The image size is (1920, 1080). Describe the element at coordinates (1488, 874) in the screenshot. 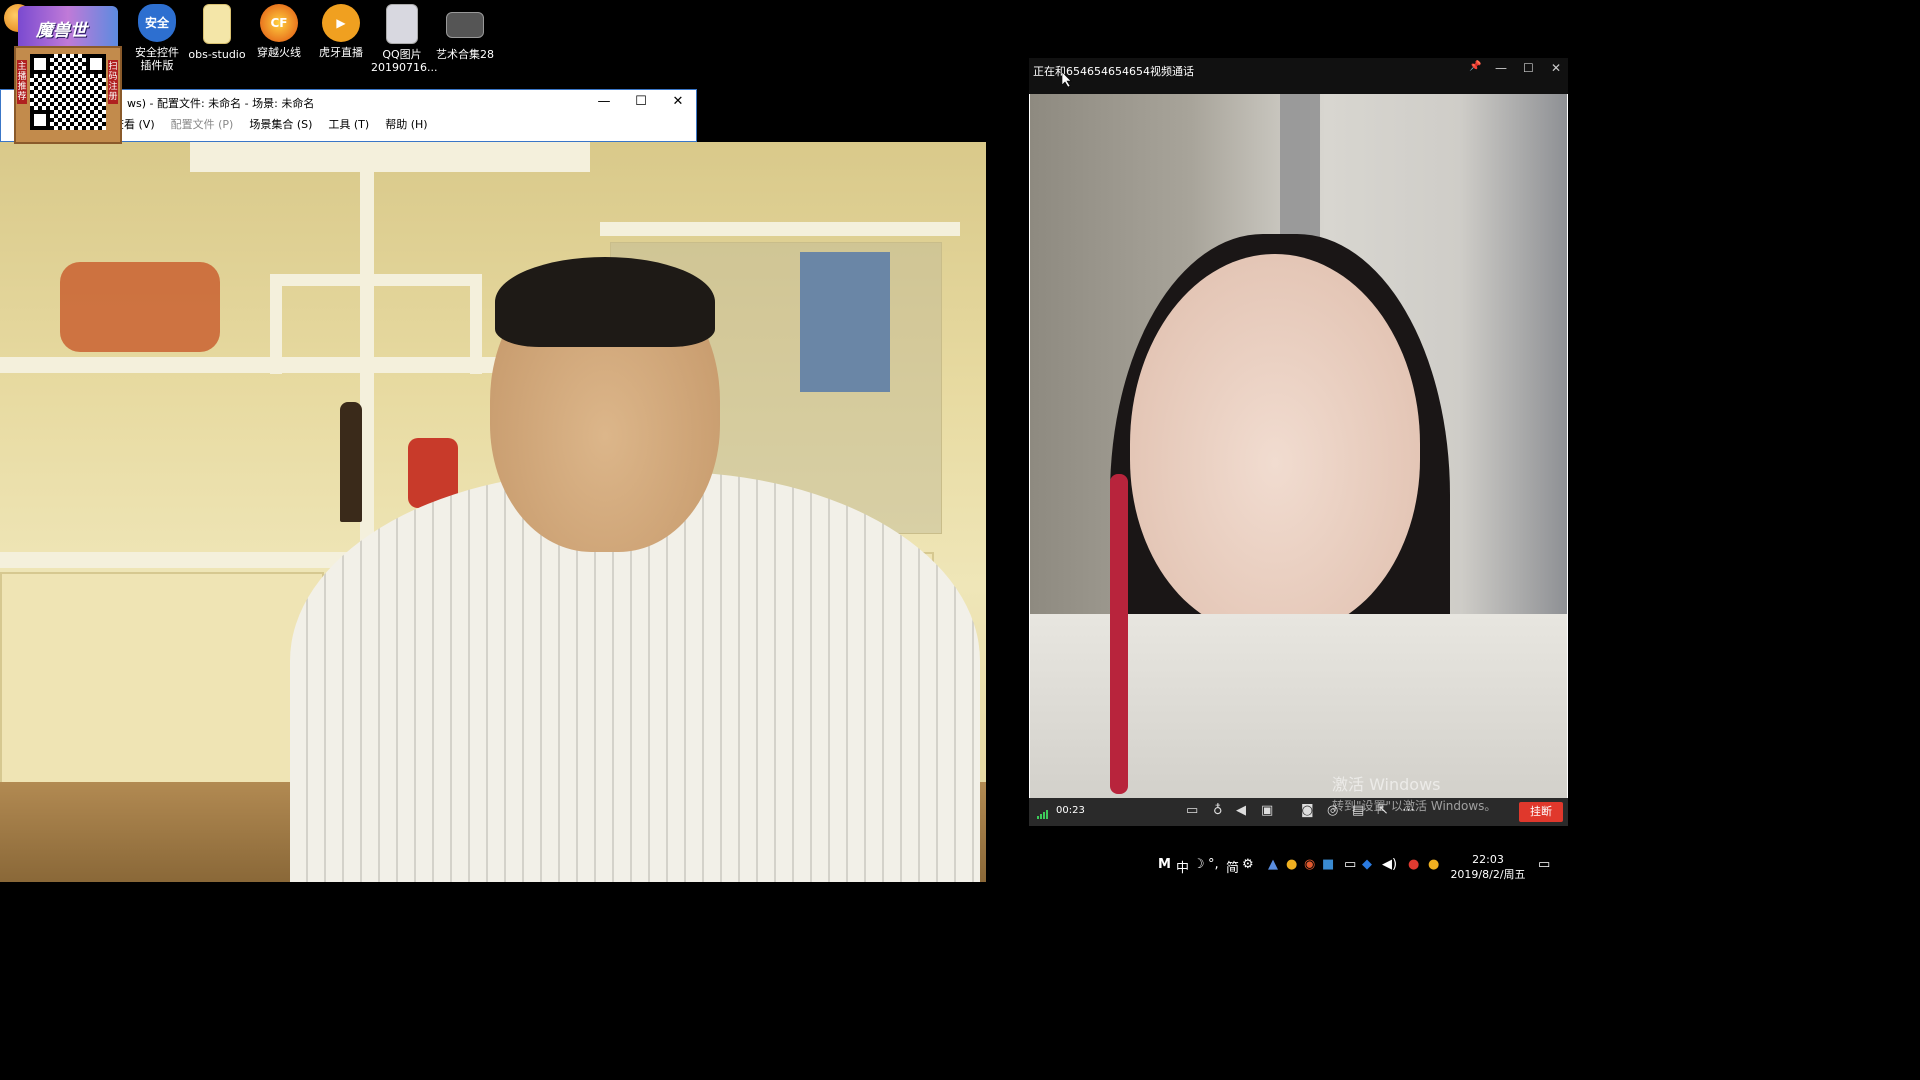

I see `clock-date: 2019/8/2/周五` at that location.